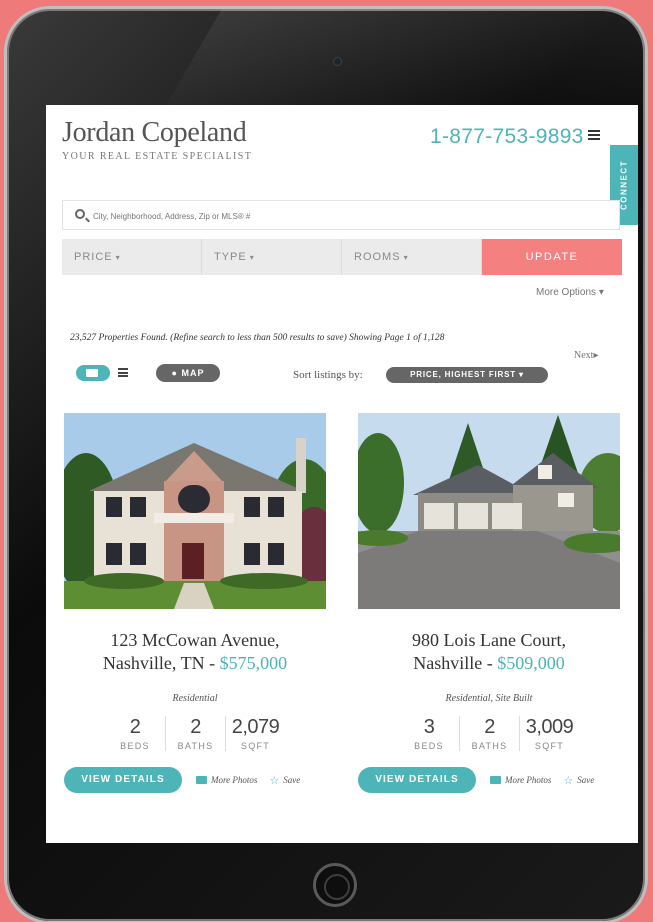 The height and width of the screenshot is (922, 653). I want to click on listing-stats: 2 BEDS 2 BATHS 2,079 SQFT, so click(195, 733).